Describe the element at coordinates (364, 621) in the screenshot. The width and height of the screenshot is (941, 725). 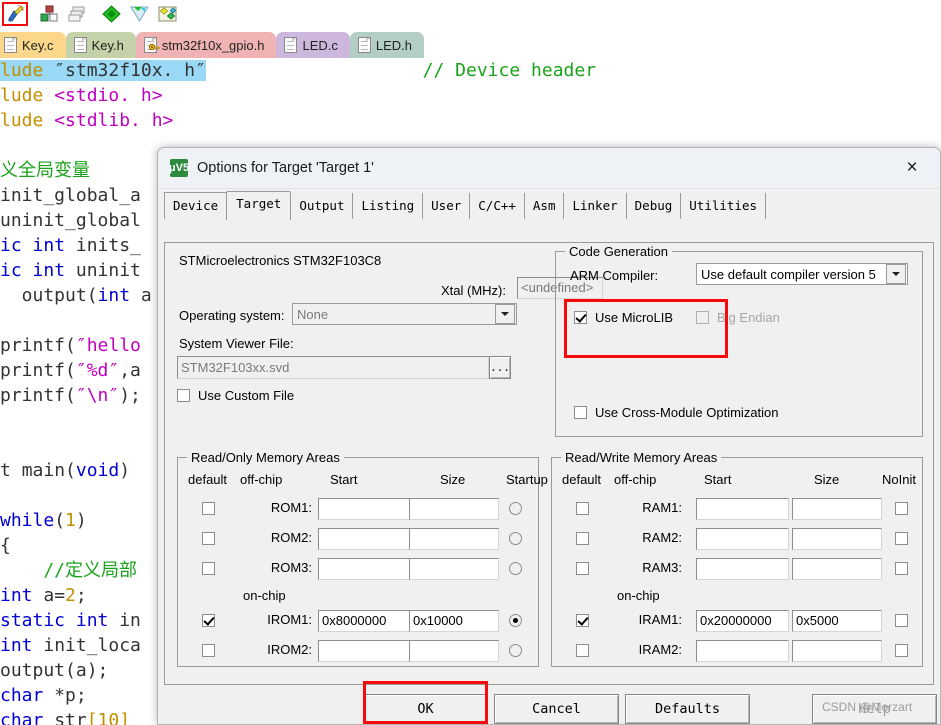
I see `memory-start-input: 0x8000000` at that location.